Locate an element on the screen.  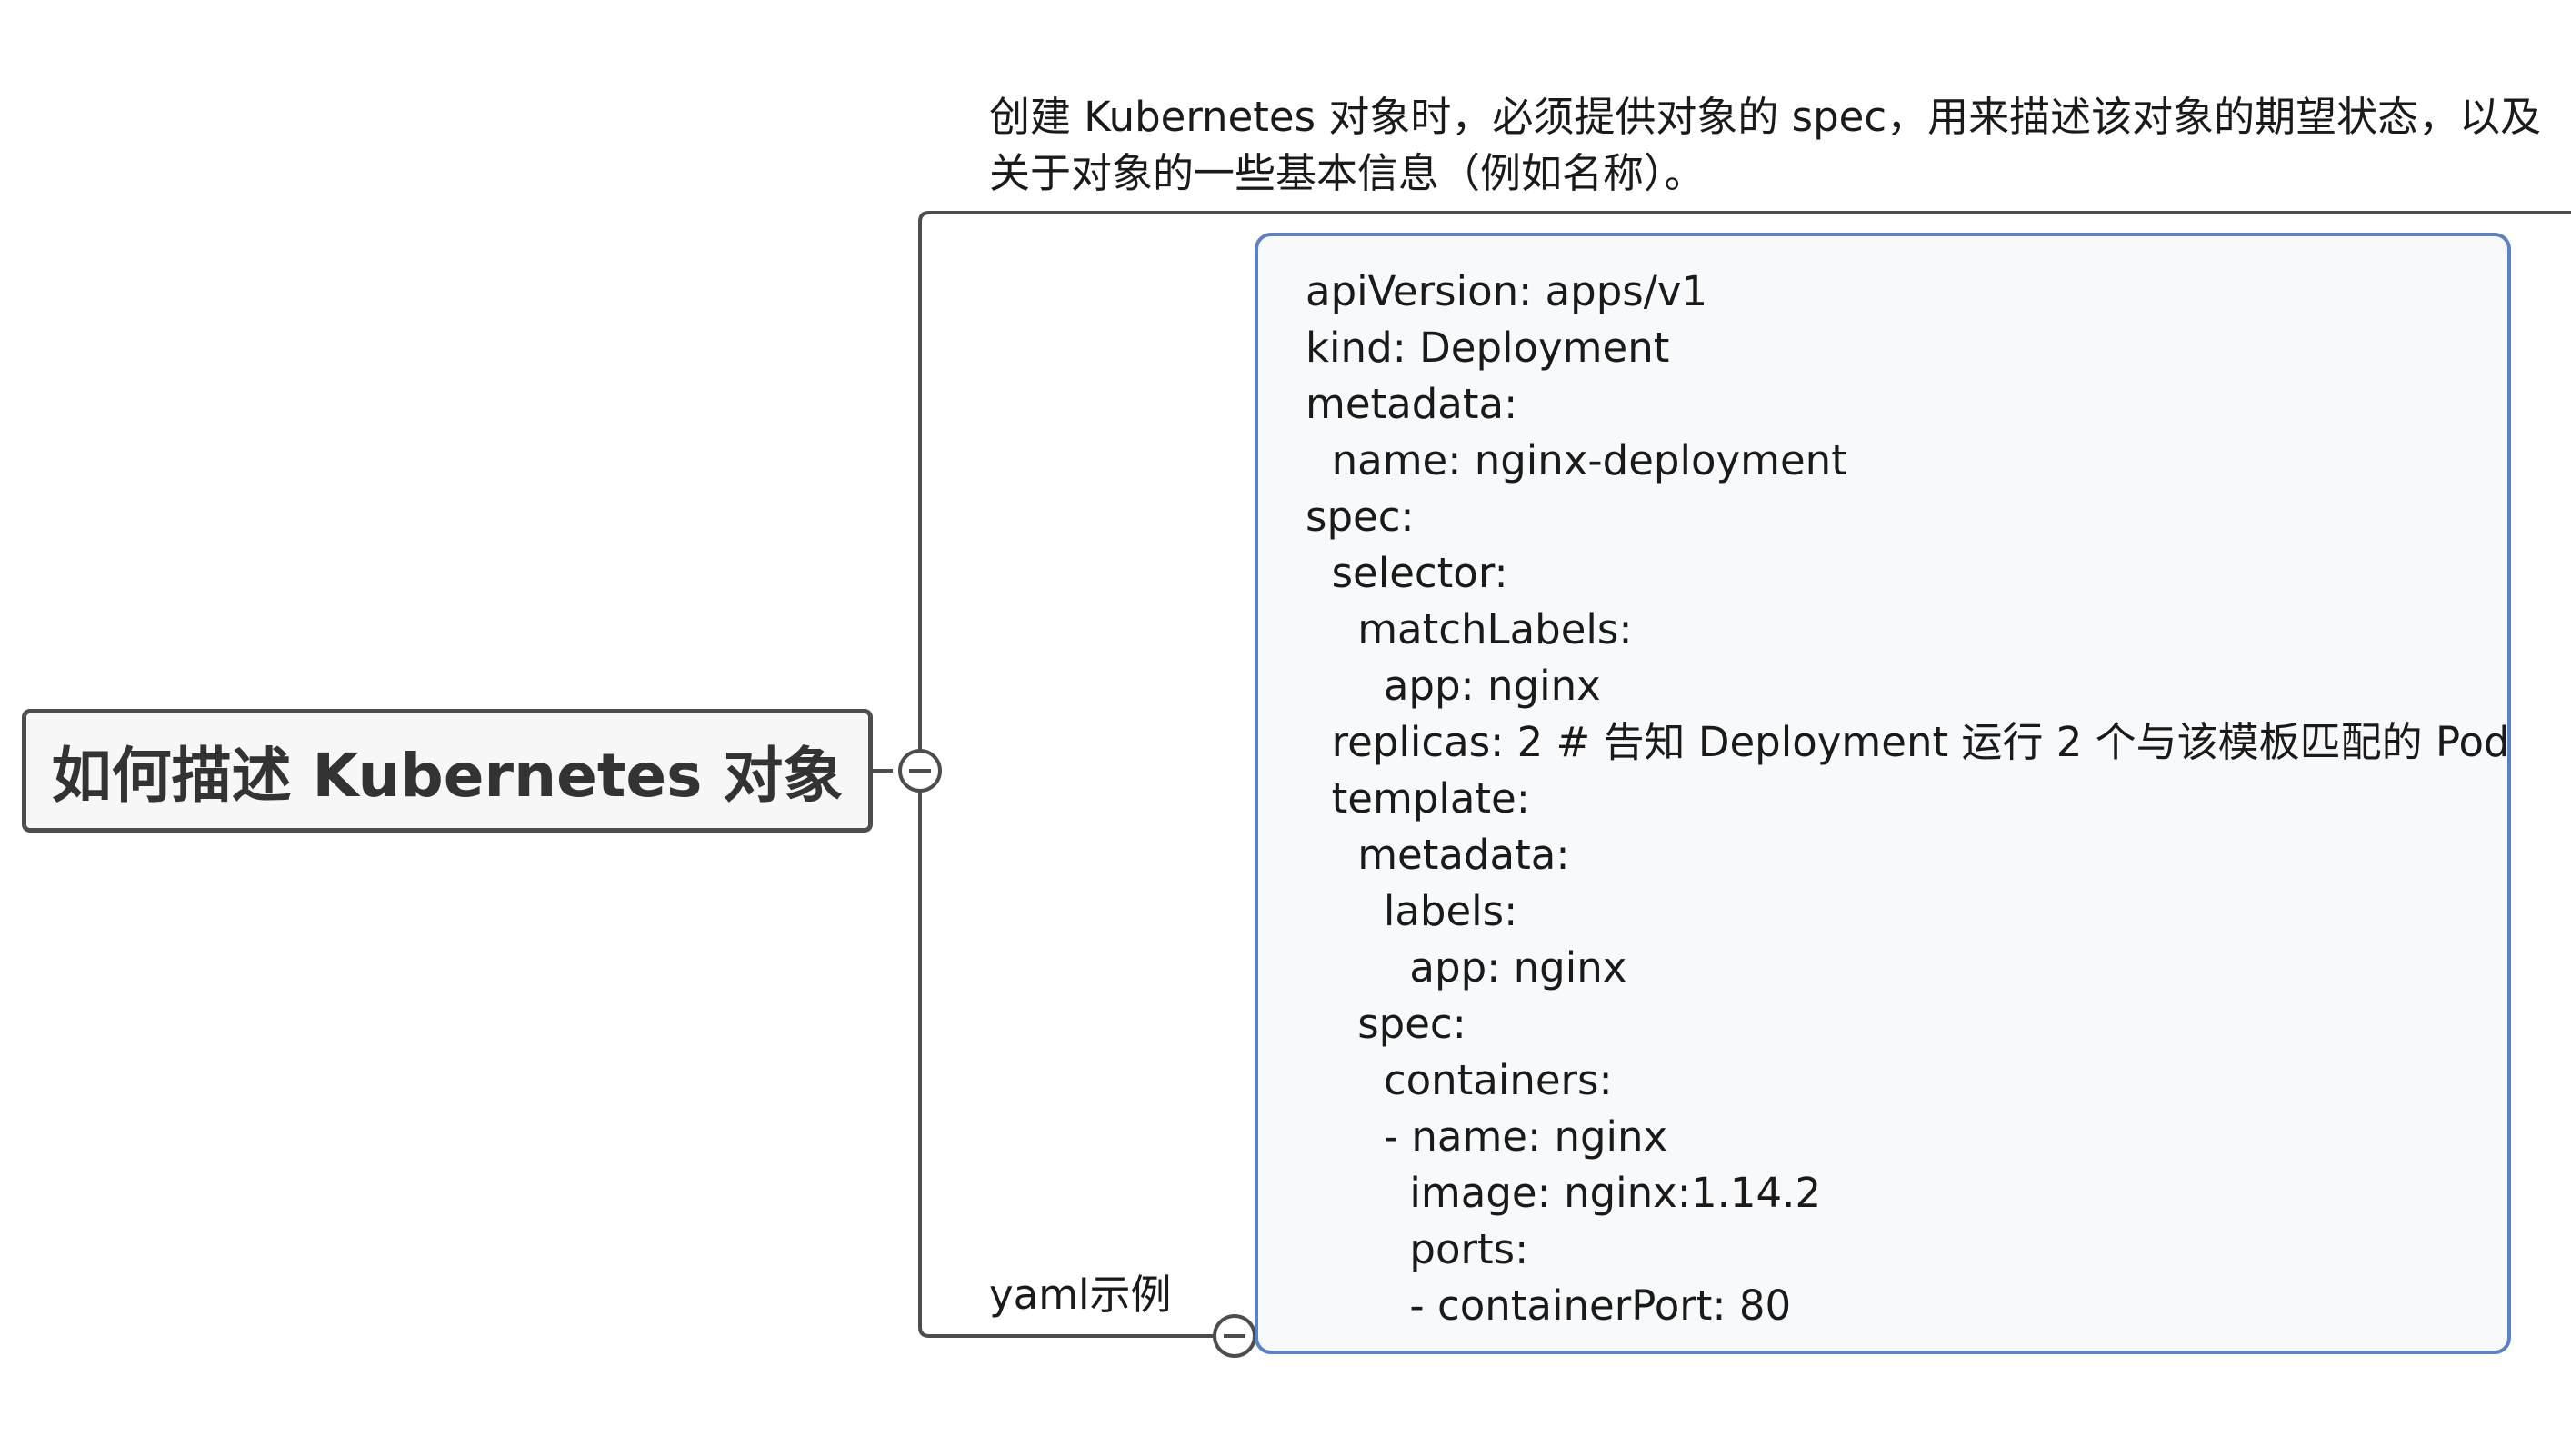
root-topic: 如何描述 Kubernetes 对象 is located at coordinates (447, 771).